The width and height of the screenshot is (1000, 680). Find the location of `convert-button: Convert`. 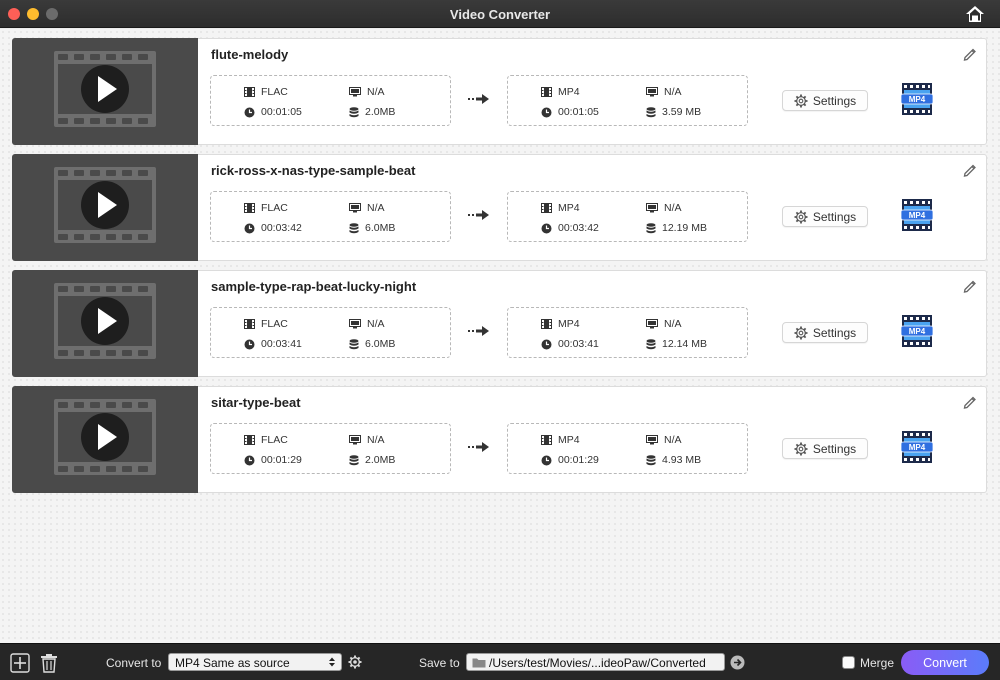

convert-button: Convert is located at coordinates (945, 662).